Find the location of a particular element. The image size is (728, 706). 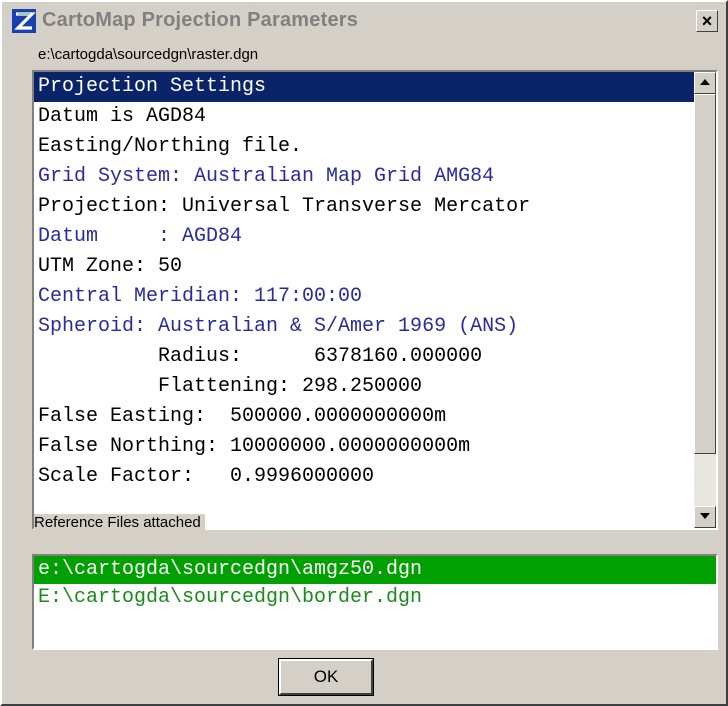

scroll-up-button is located at coordinates (705, 83).